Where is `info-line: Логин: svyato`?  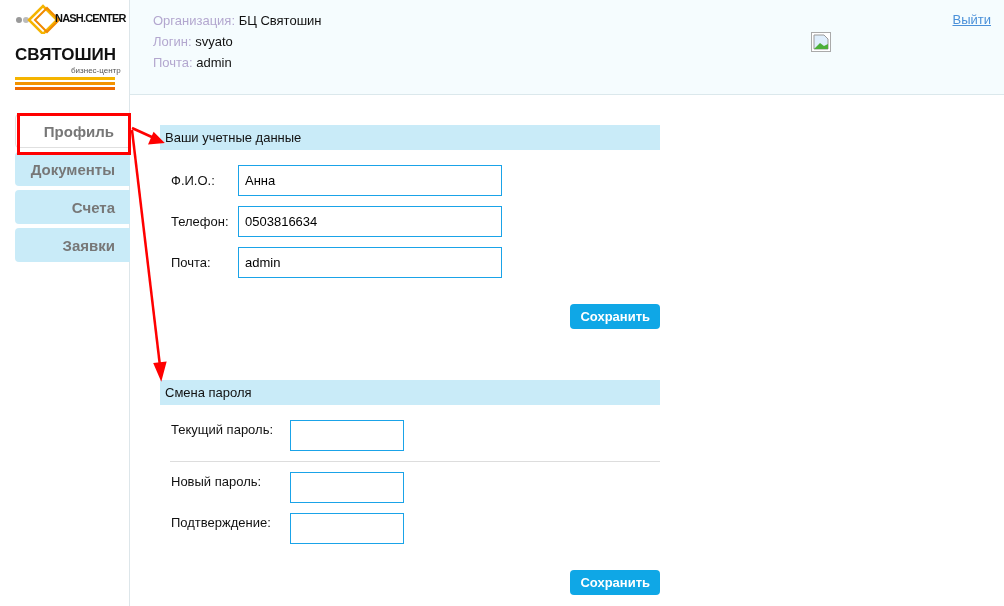 info-line: Логин: svyato is located at coordinates (193, 41).